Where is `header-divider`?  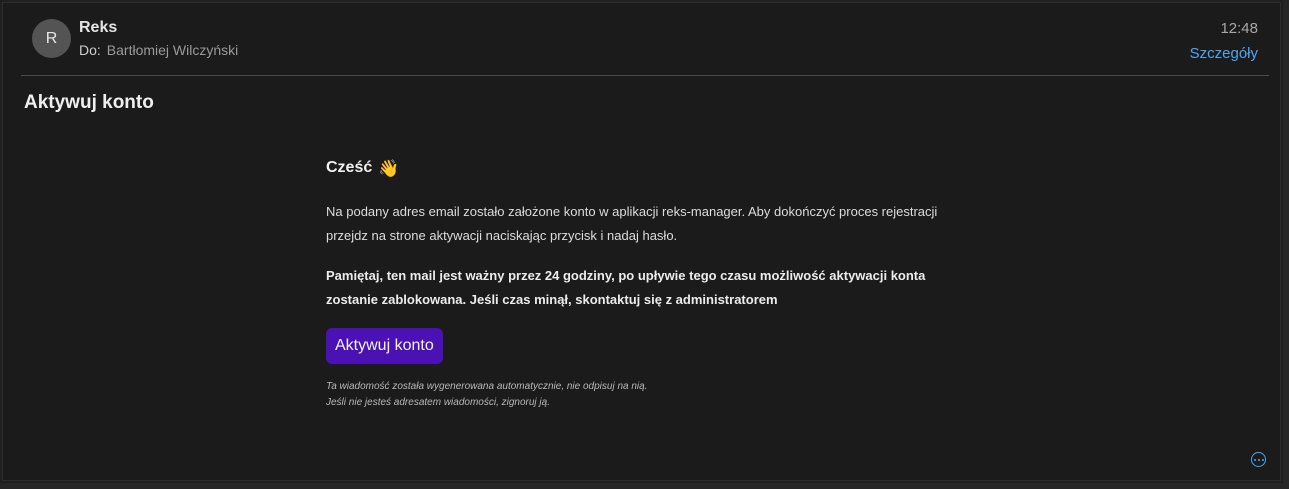 header-divider is located at coordinates (645, 75).